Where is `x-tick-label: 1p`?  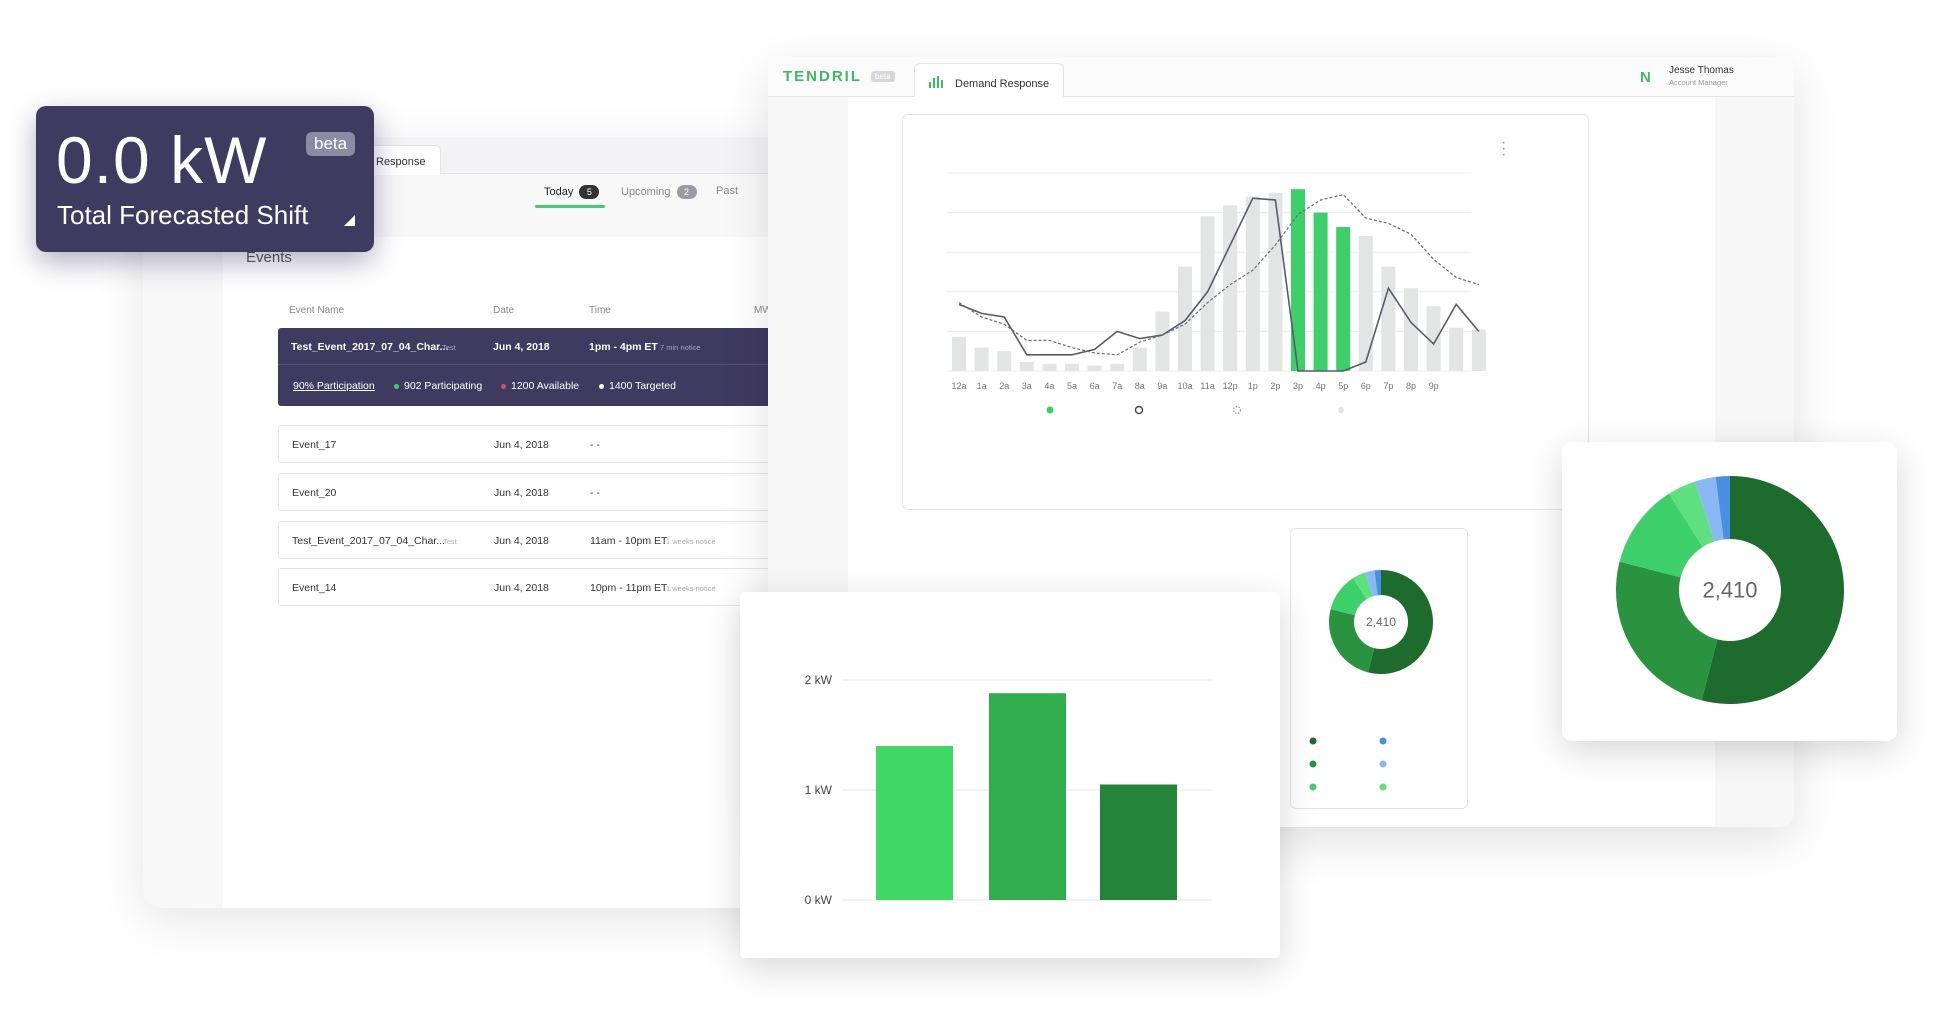
x-tick-label: 1p is located at coordinates (1253, 386).